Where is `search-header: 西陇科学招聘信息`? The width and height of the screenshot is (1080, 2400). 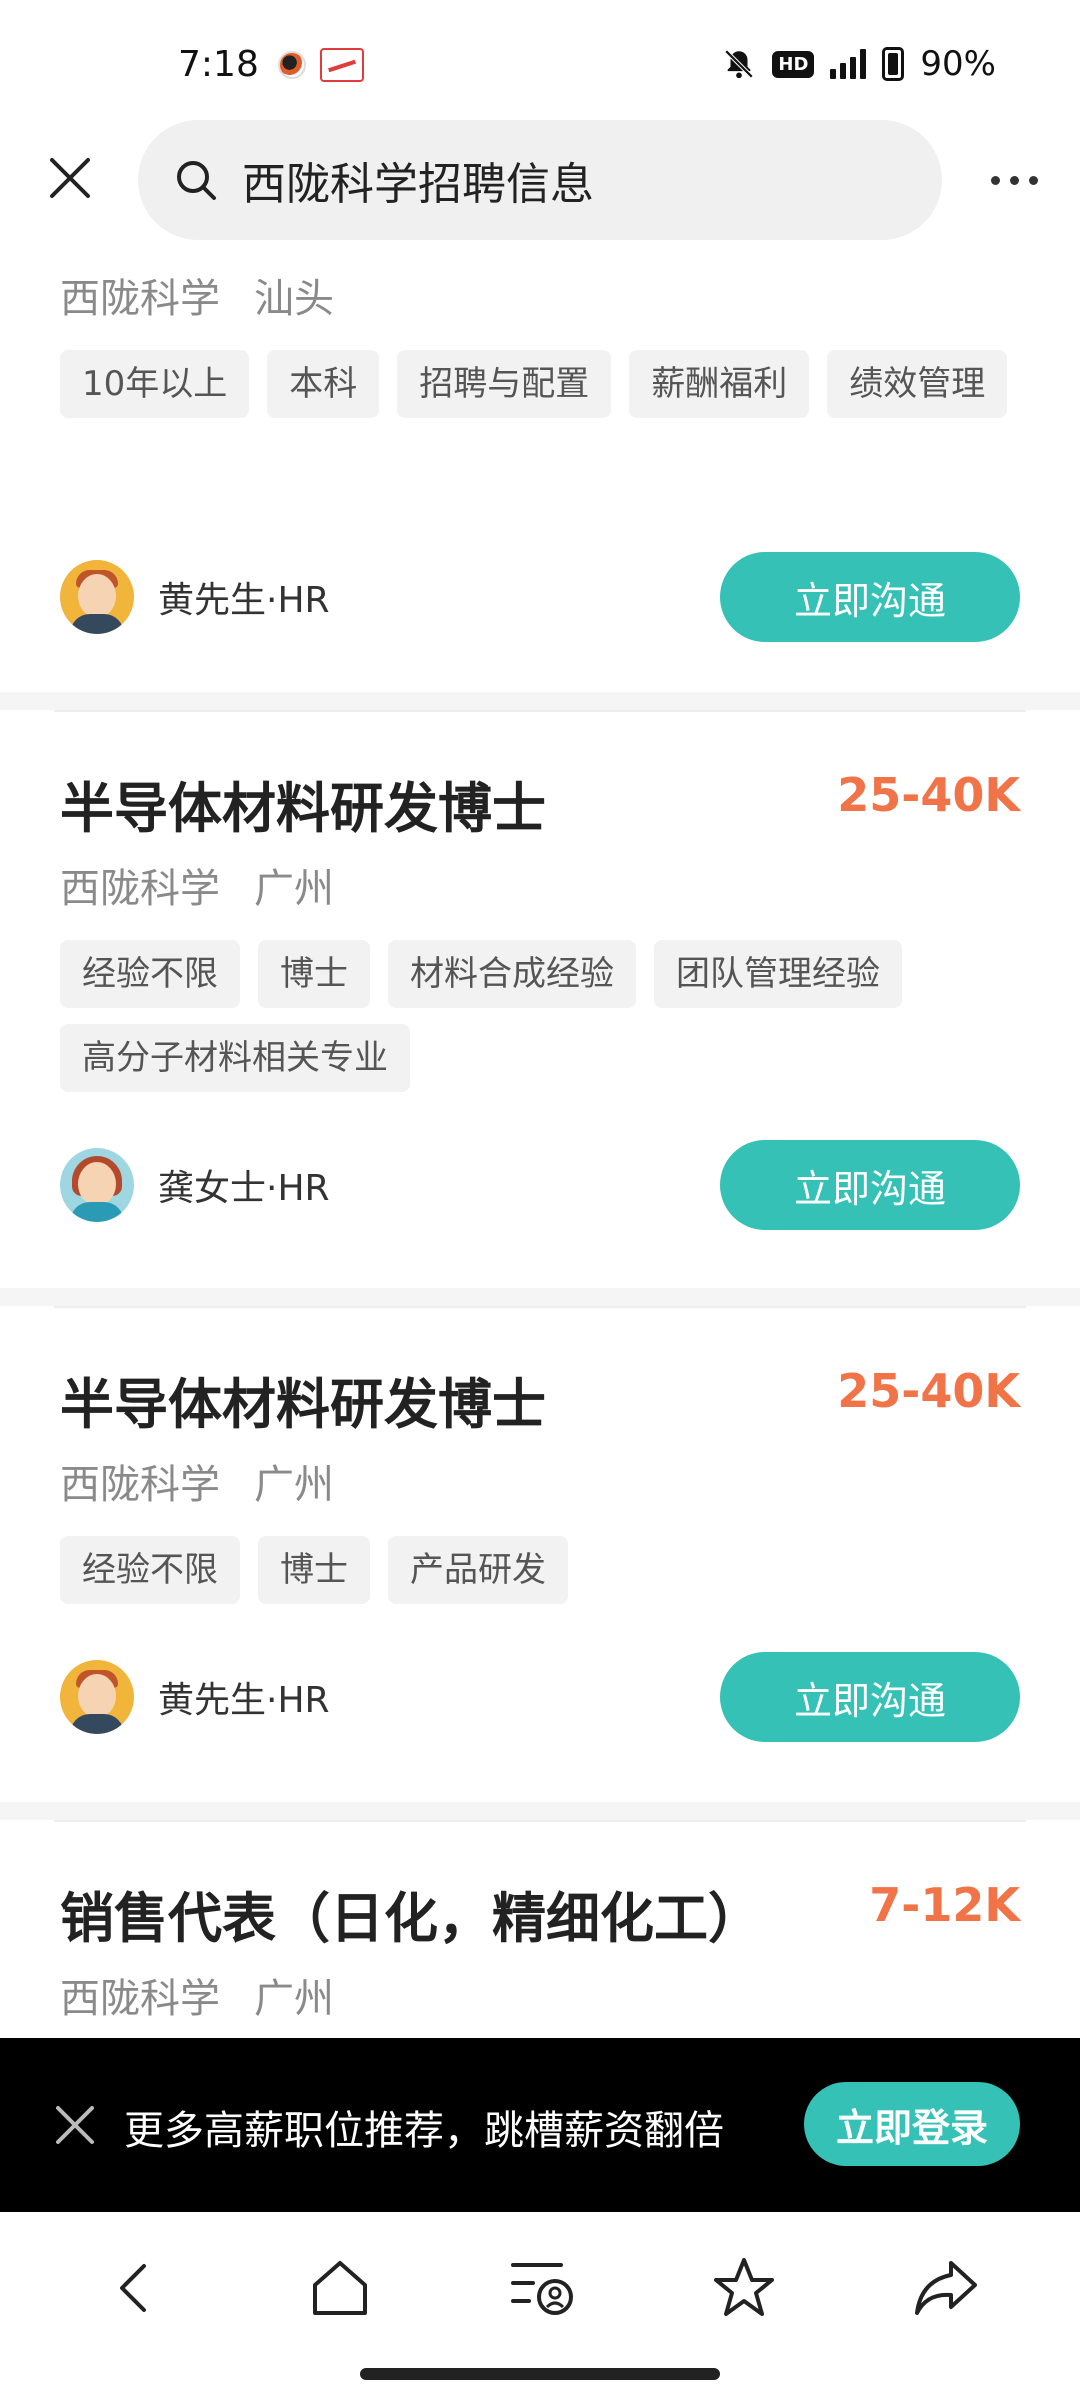
search-header: 西陇科学招聘信息 is located at coordinates (540, 181).